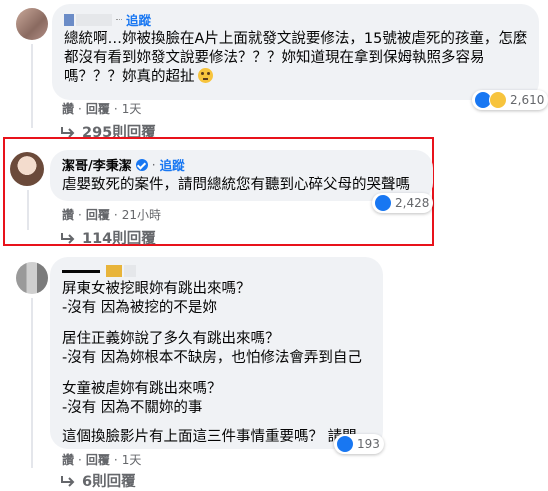 The width and height of the screenshot is (548, 491). What do you see at coordinates (97, 164) in the screenshot?
I see `commenter-name: 潔哥/李秉潔` at bounding box center [97, 164].